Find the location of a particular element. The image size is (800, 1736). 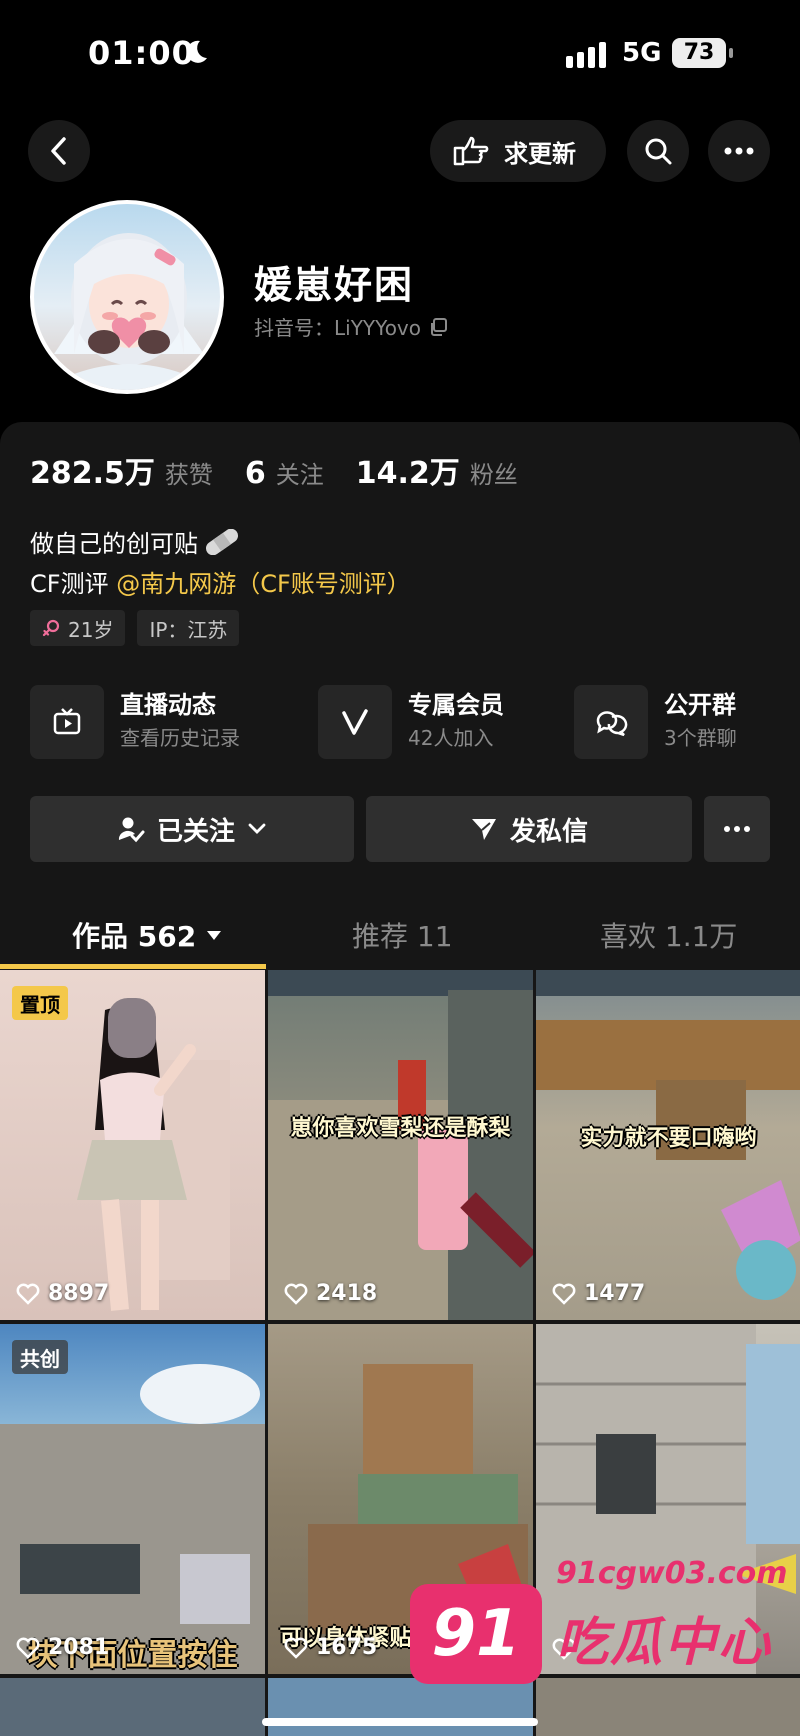

more-options-button is located at coordinates (739, 151).